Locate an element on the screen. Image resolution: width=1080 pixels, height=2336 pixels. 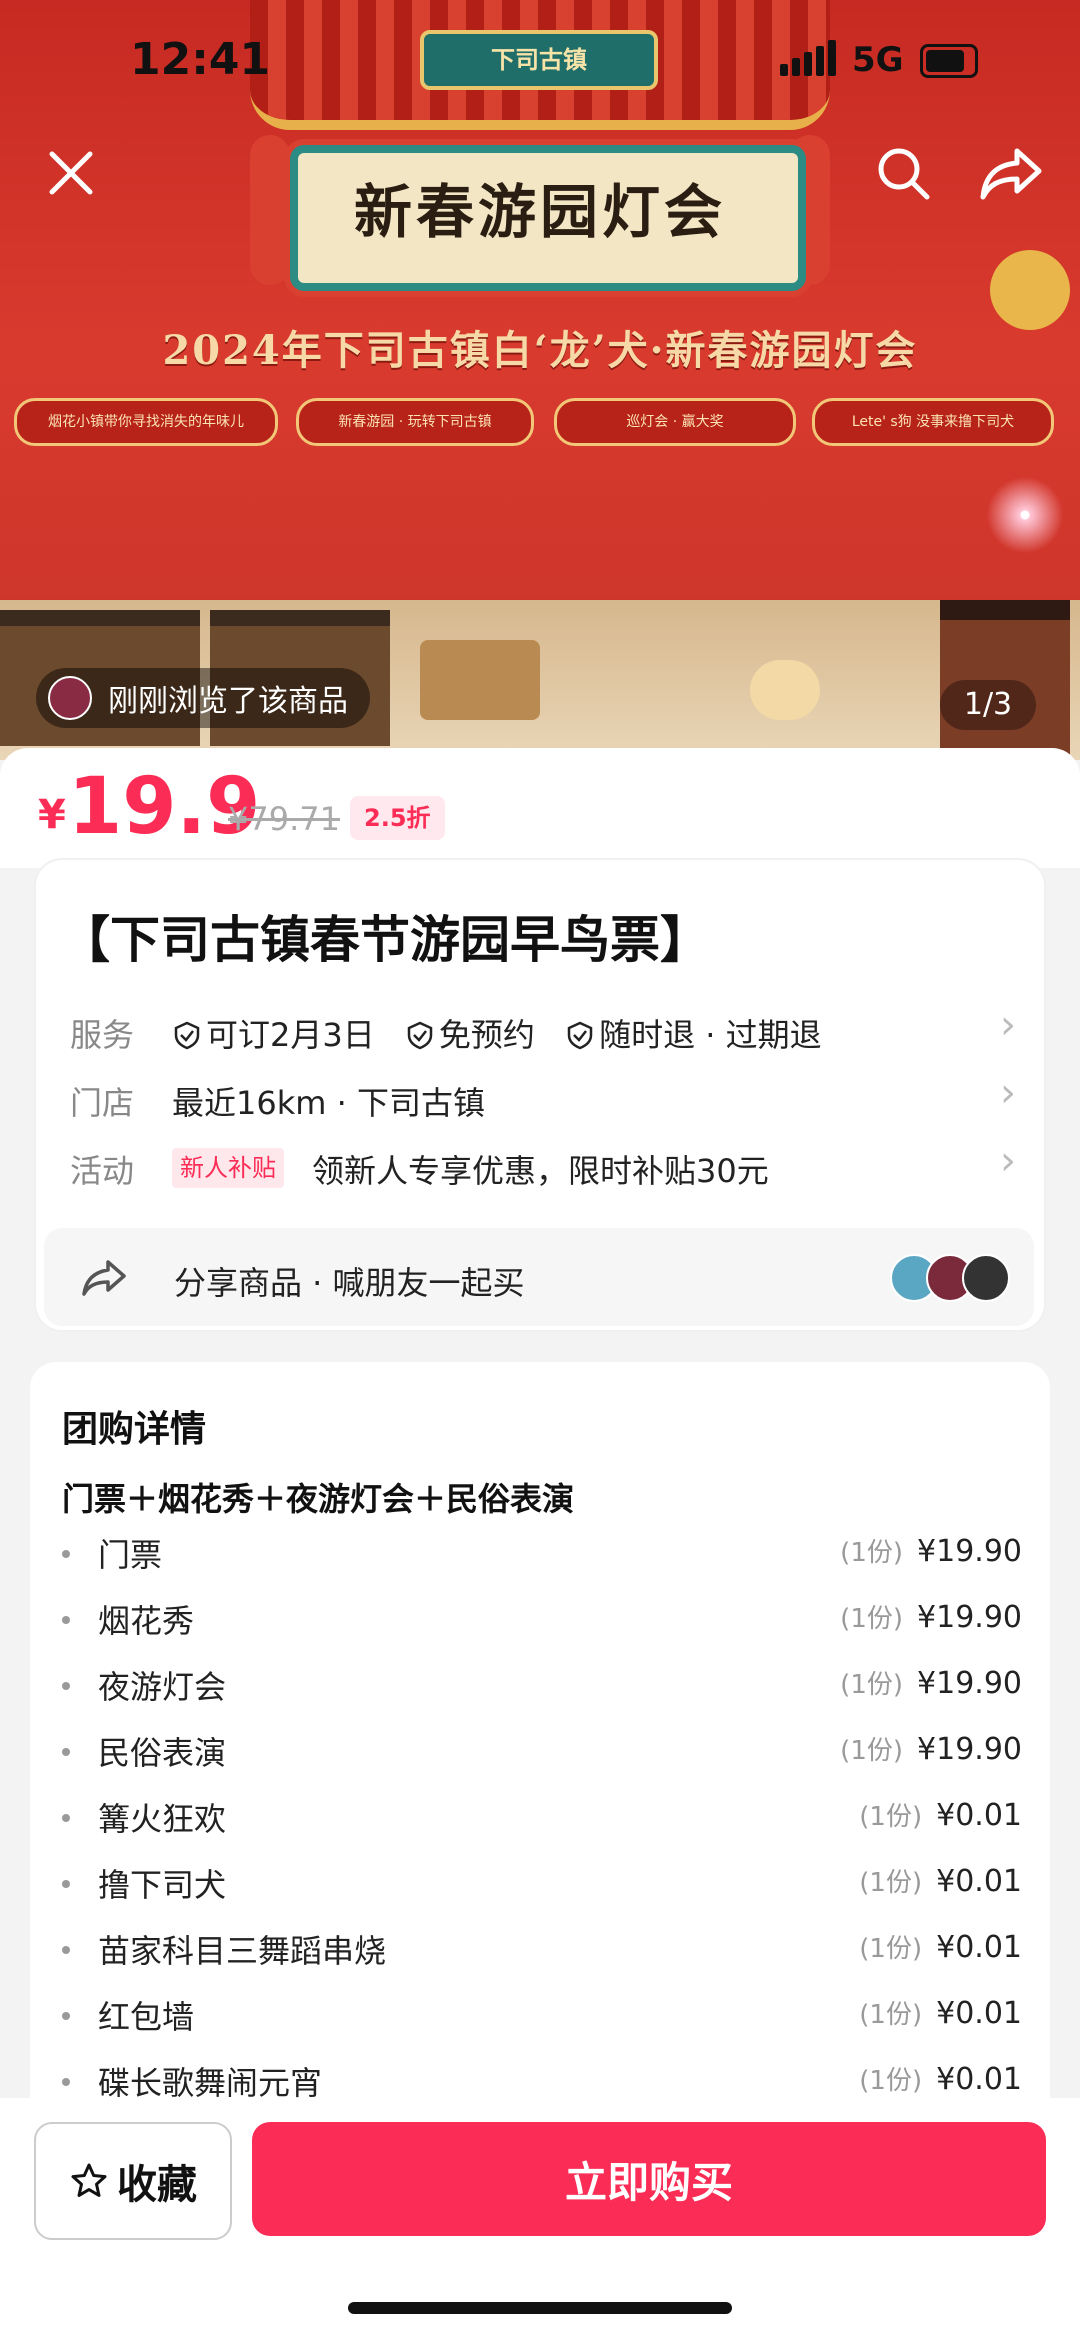
list-item: 夜游灯会 (1份) ¥19.90 is located at coordinates (542, 1687).